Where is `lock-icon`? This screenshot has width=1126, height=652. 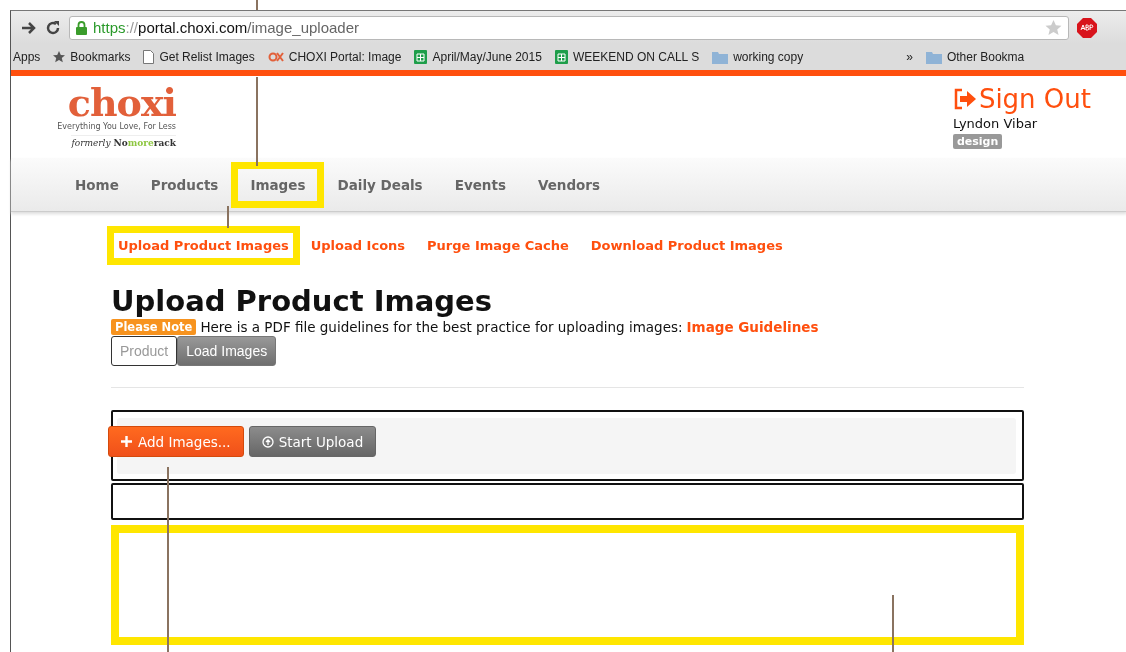 lock-icon is located at coordinates (81, 27).